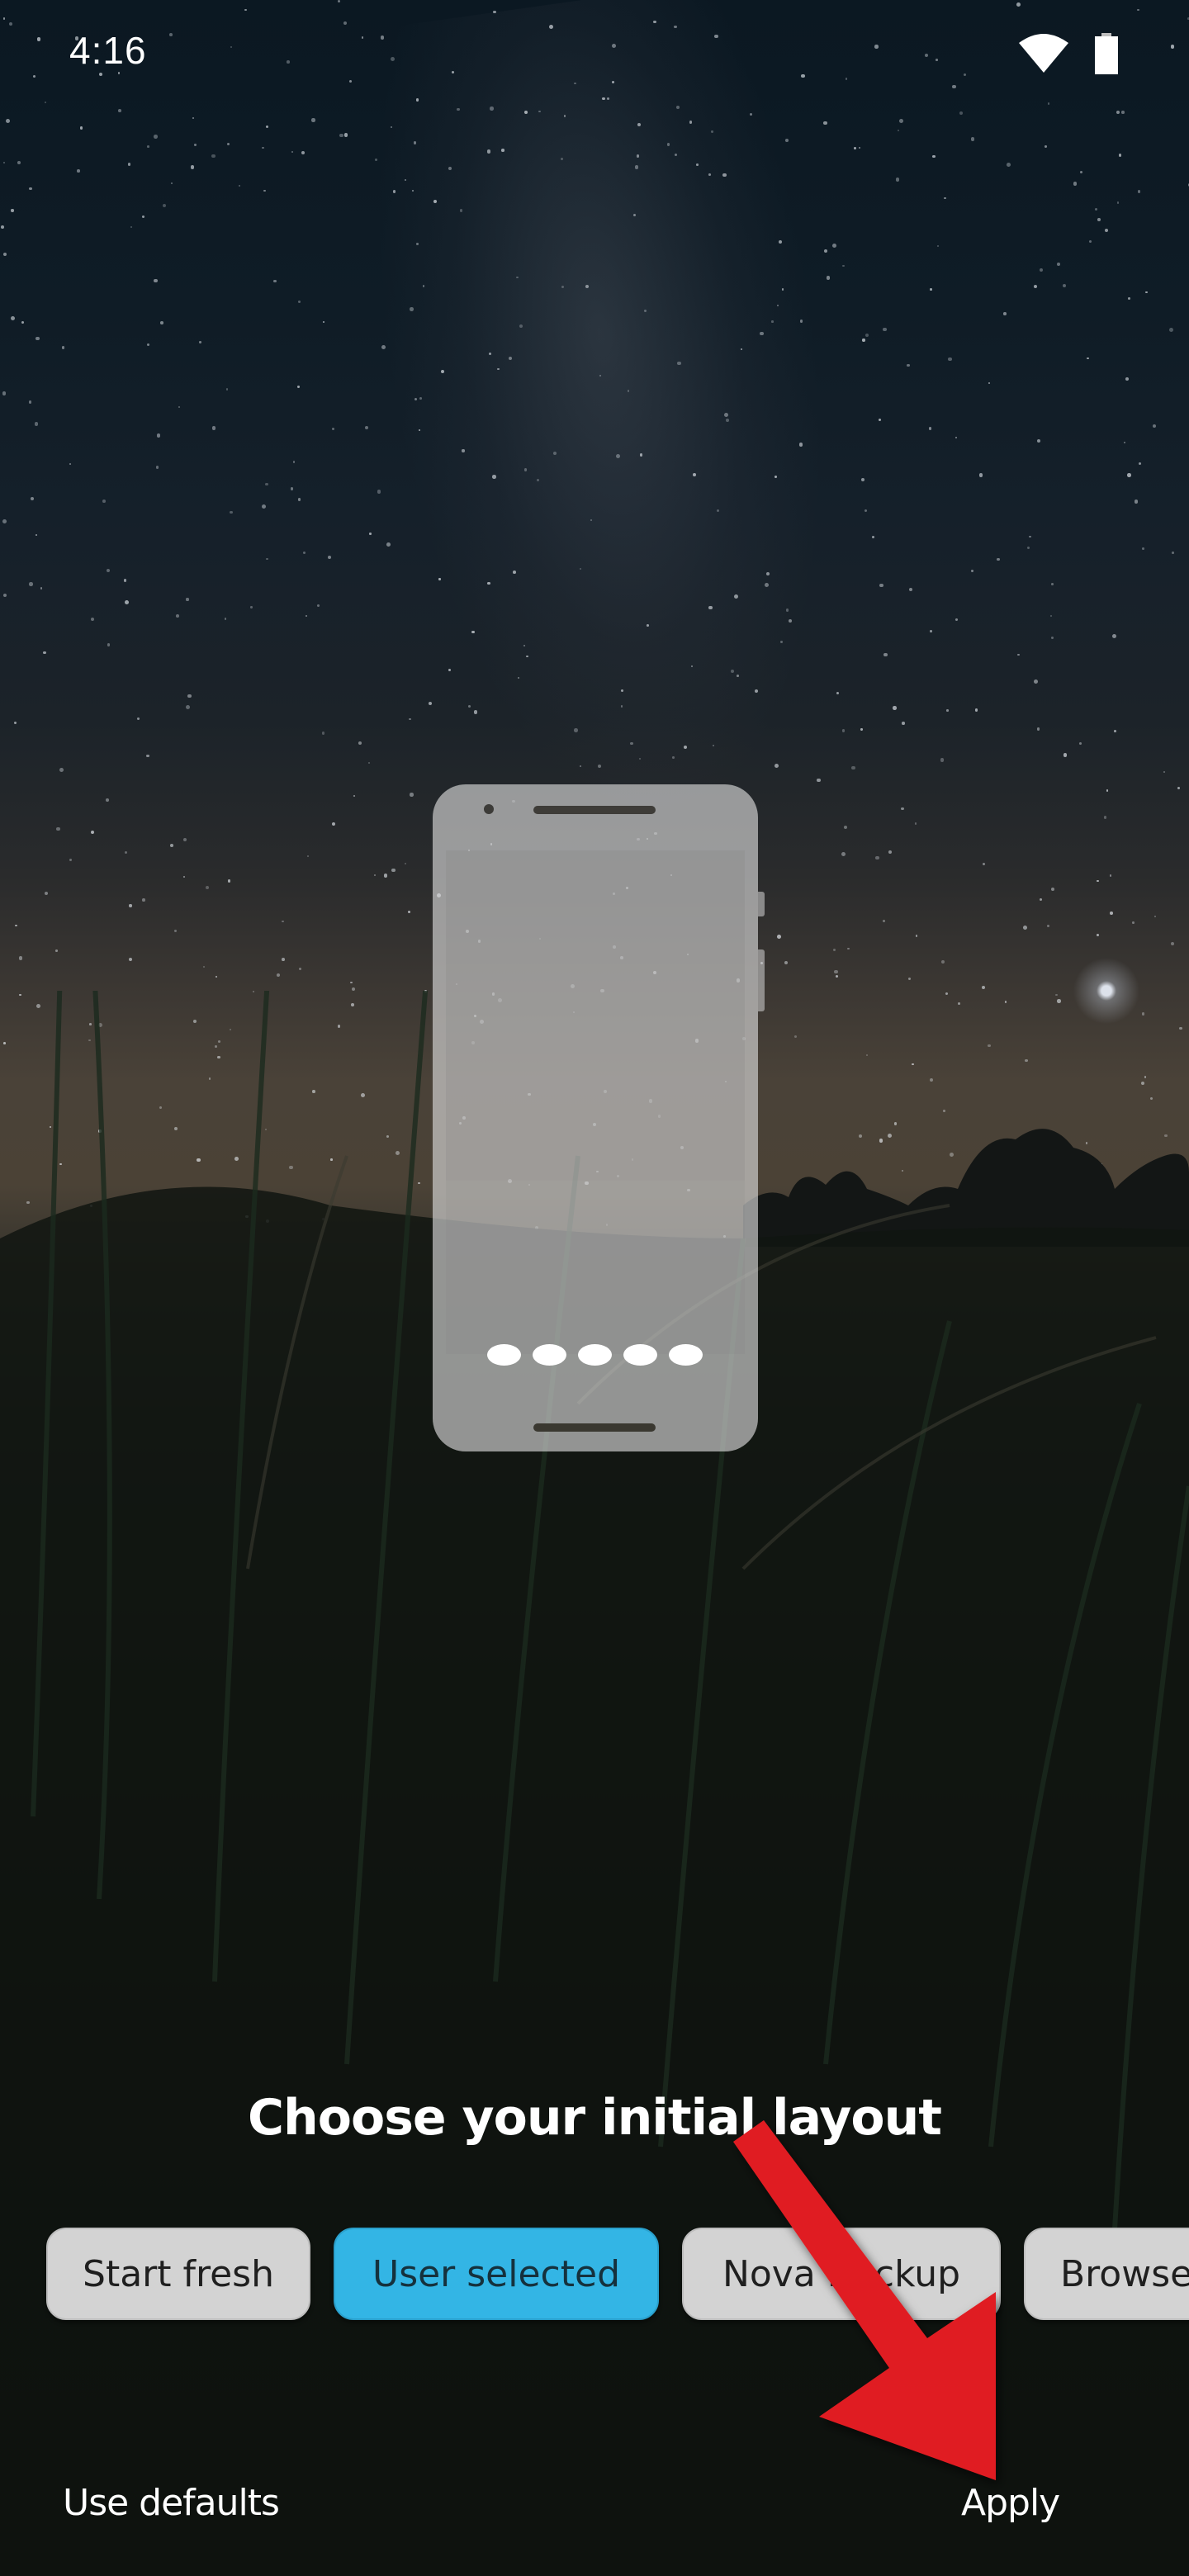  Describe the element at coordinates (1010, 2503) in the screenshot. I see `apply-button: Apply` at that location.